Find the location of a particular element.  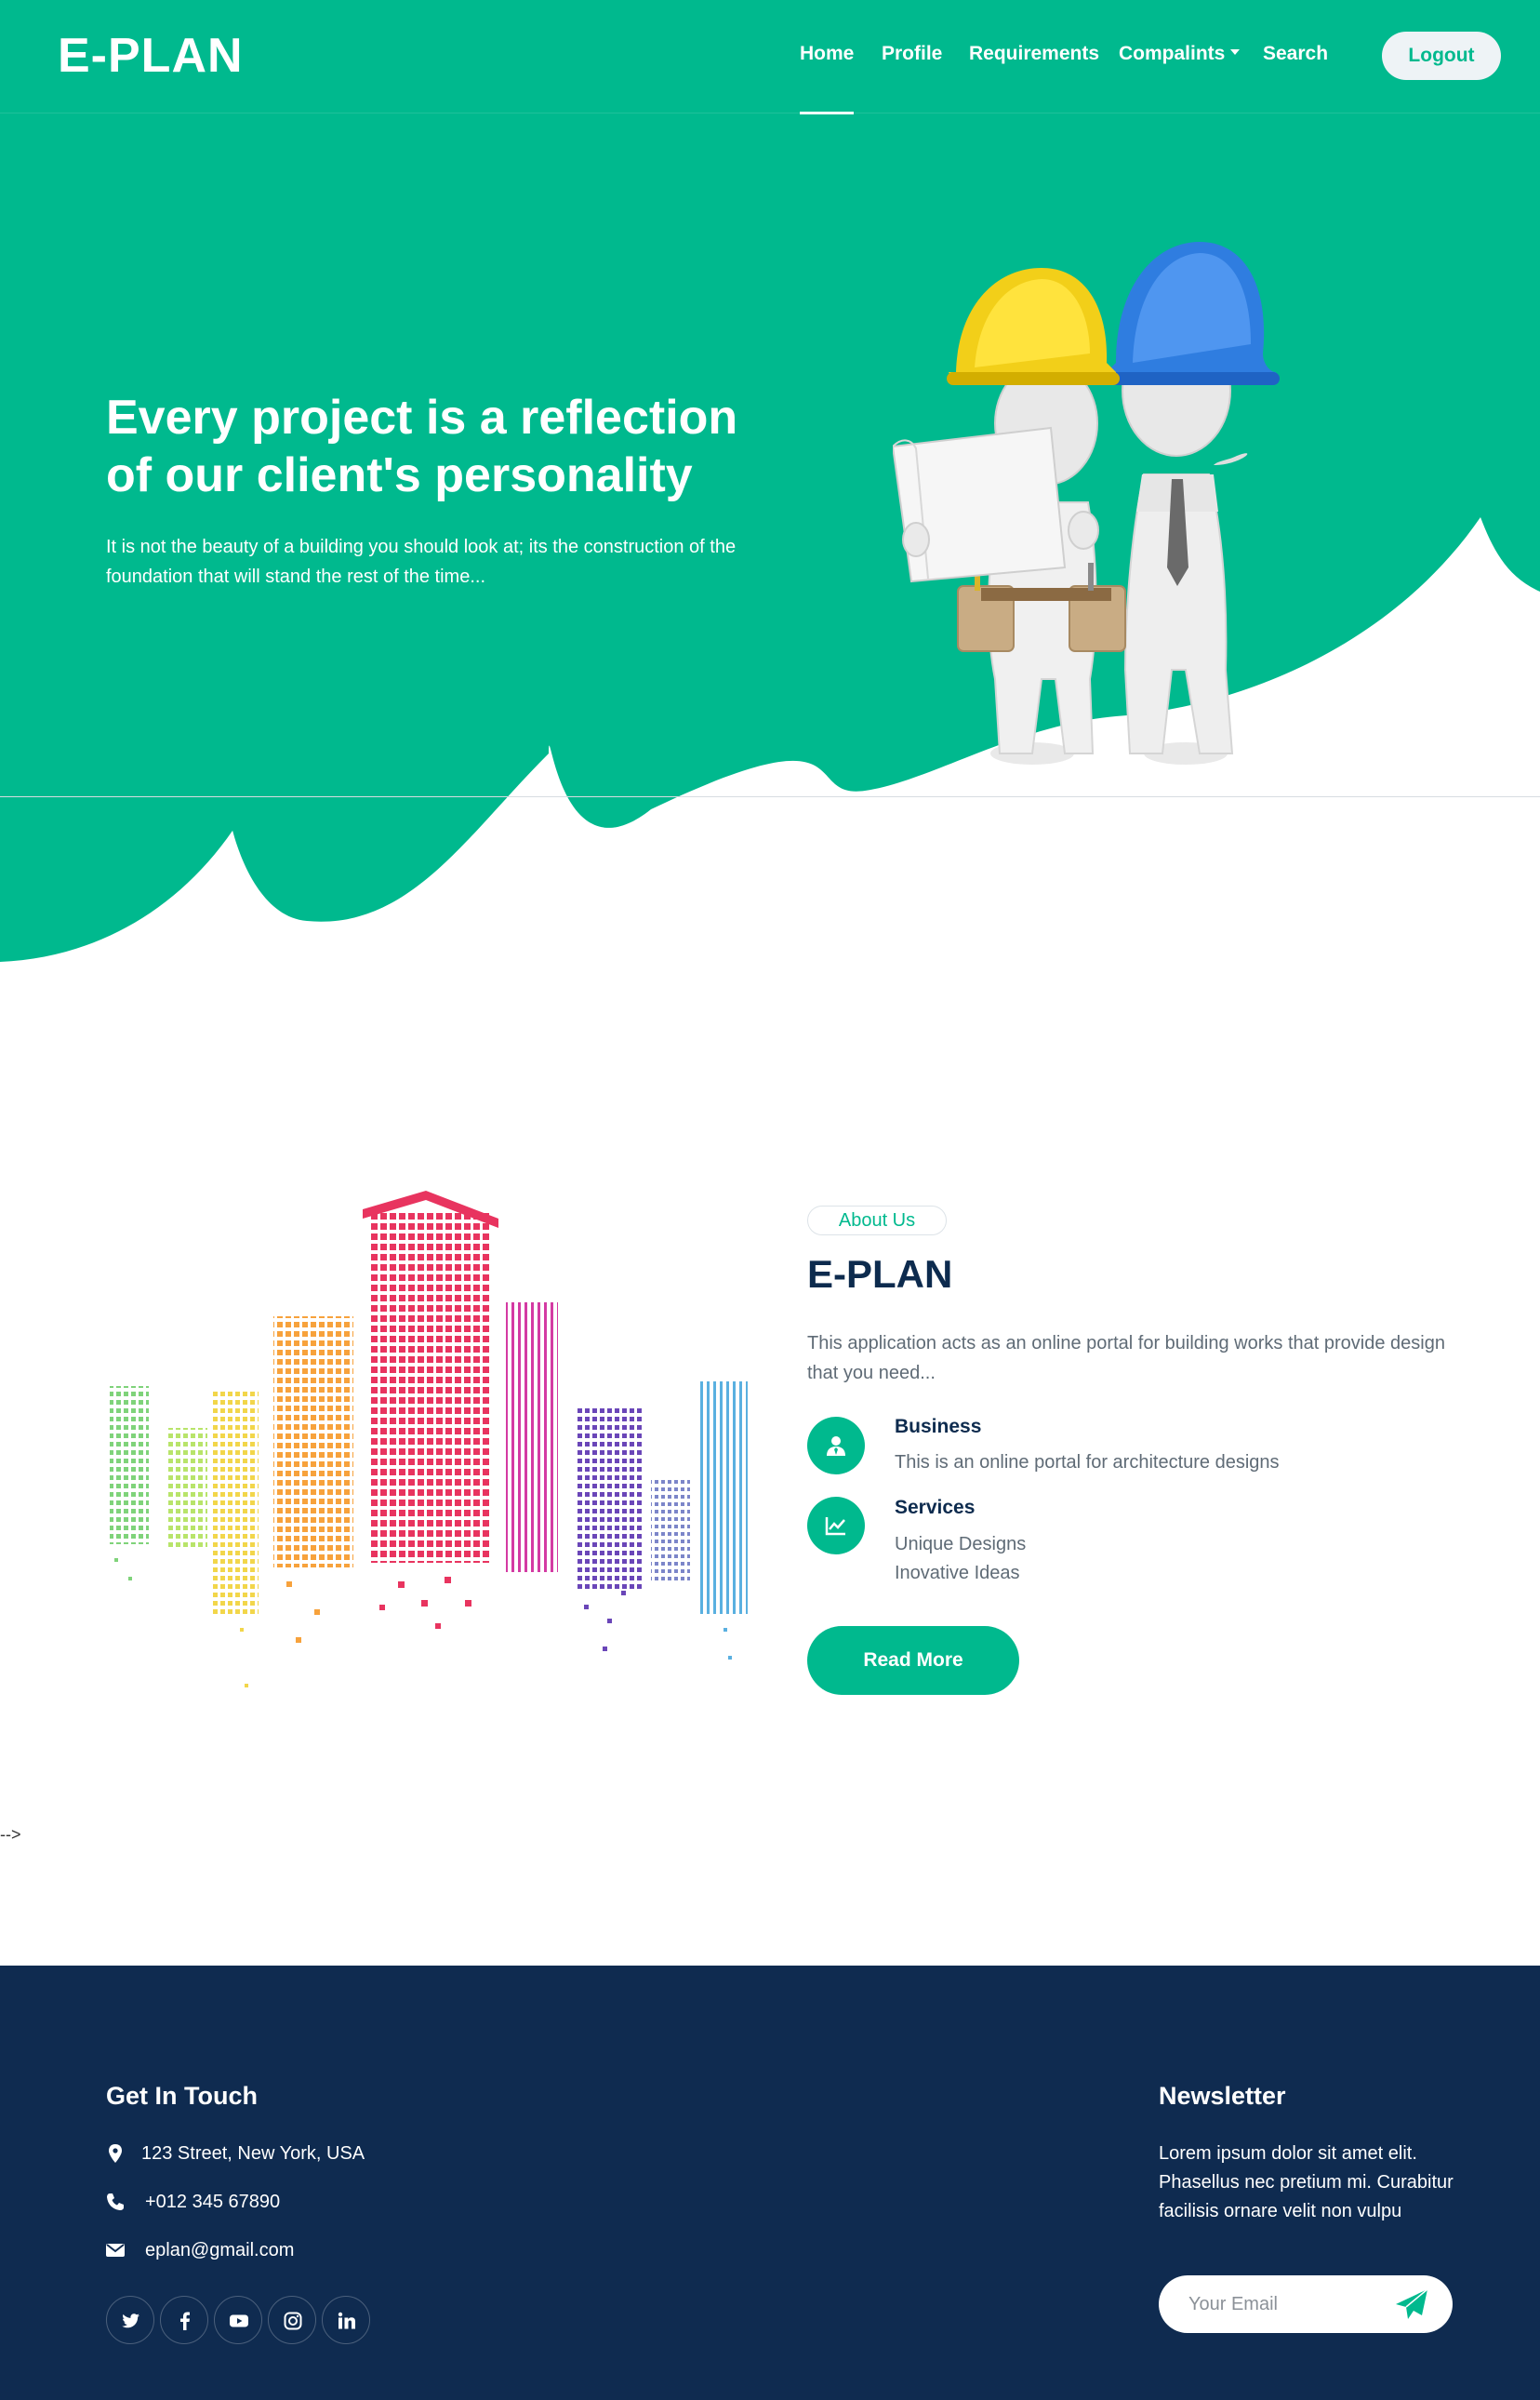

envelope-icon is located at coordinates (115, 2250).